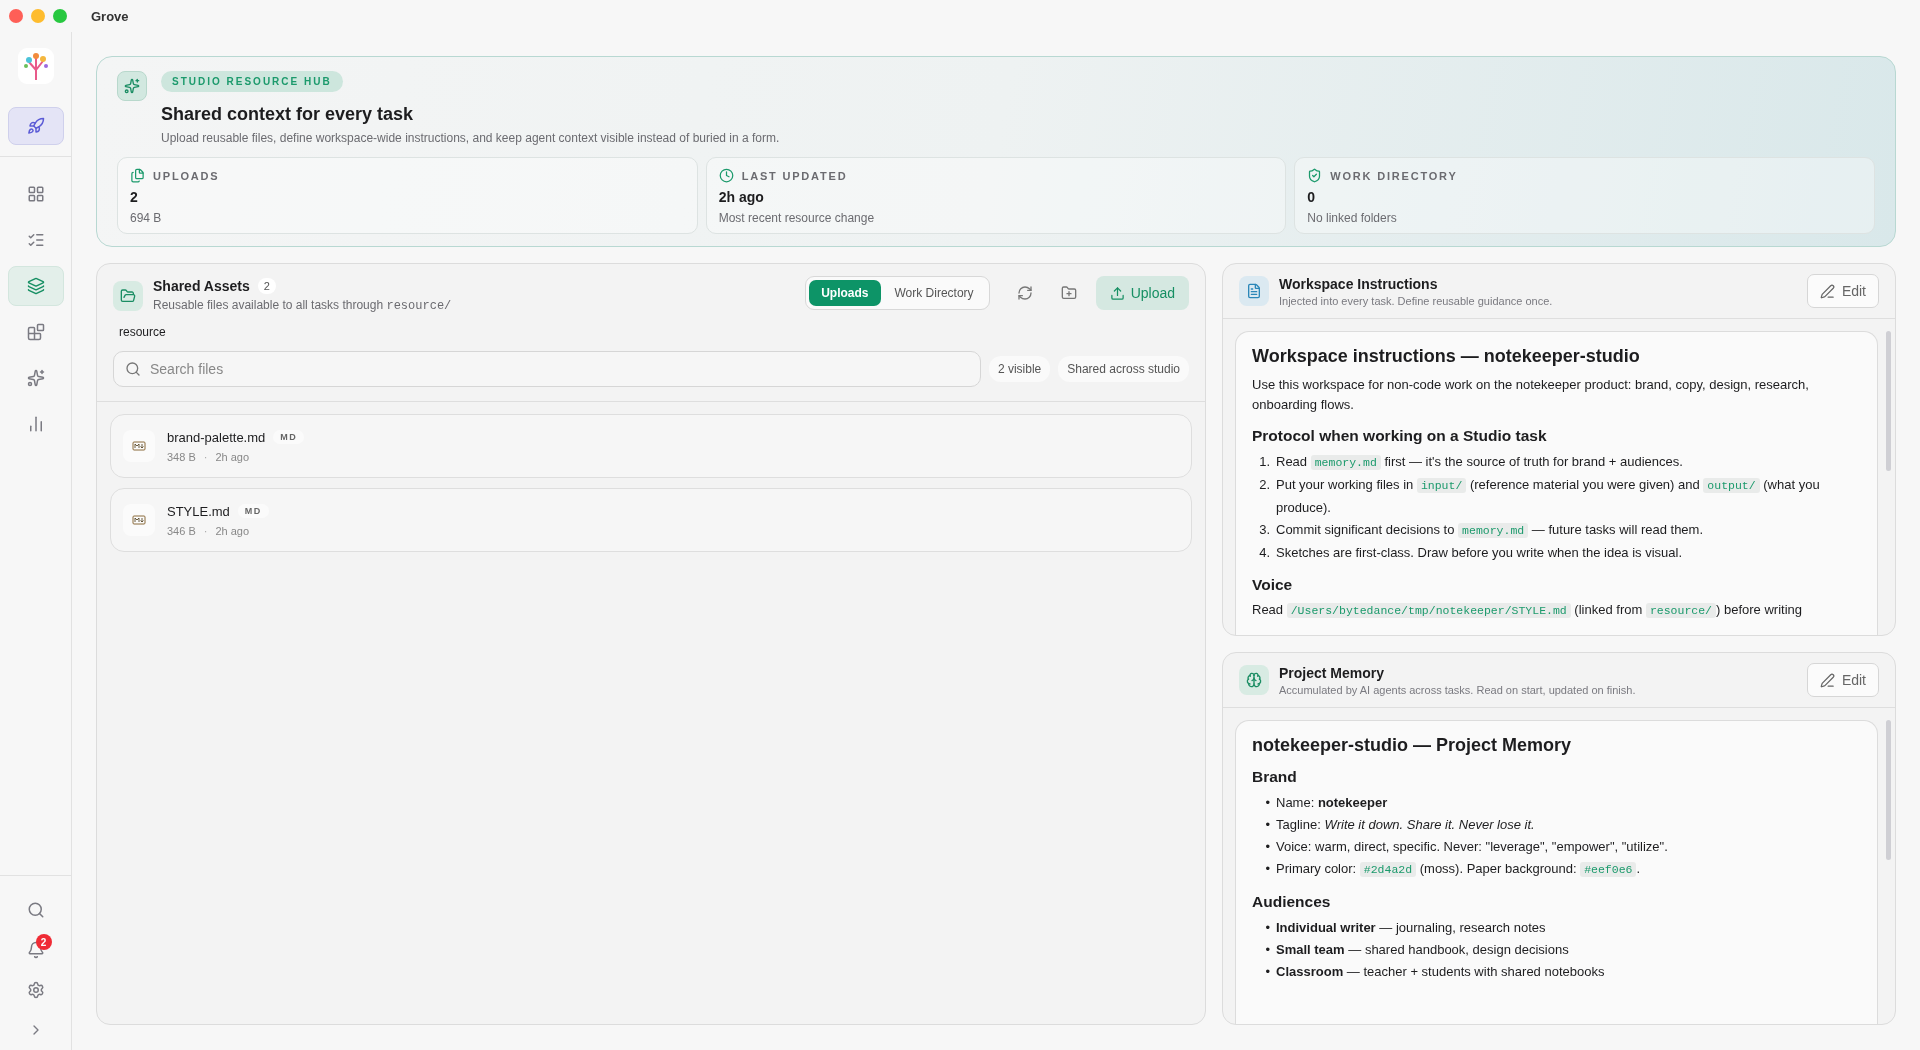 The width and height of the screenshot is (1920, 1050). I want to click on stat-detail: No linked folders, so click(1352, 218).